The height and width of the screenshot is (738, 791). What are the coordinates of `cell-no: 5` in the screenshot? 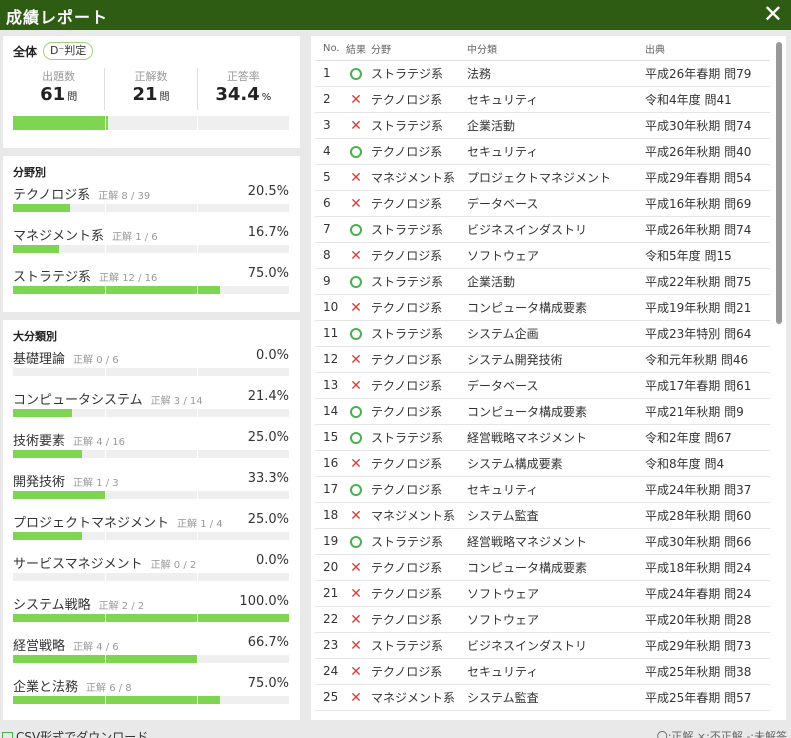 It's located at (328, 177).